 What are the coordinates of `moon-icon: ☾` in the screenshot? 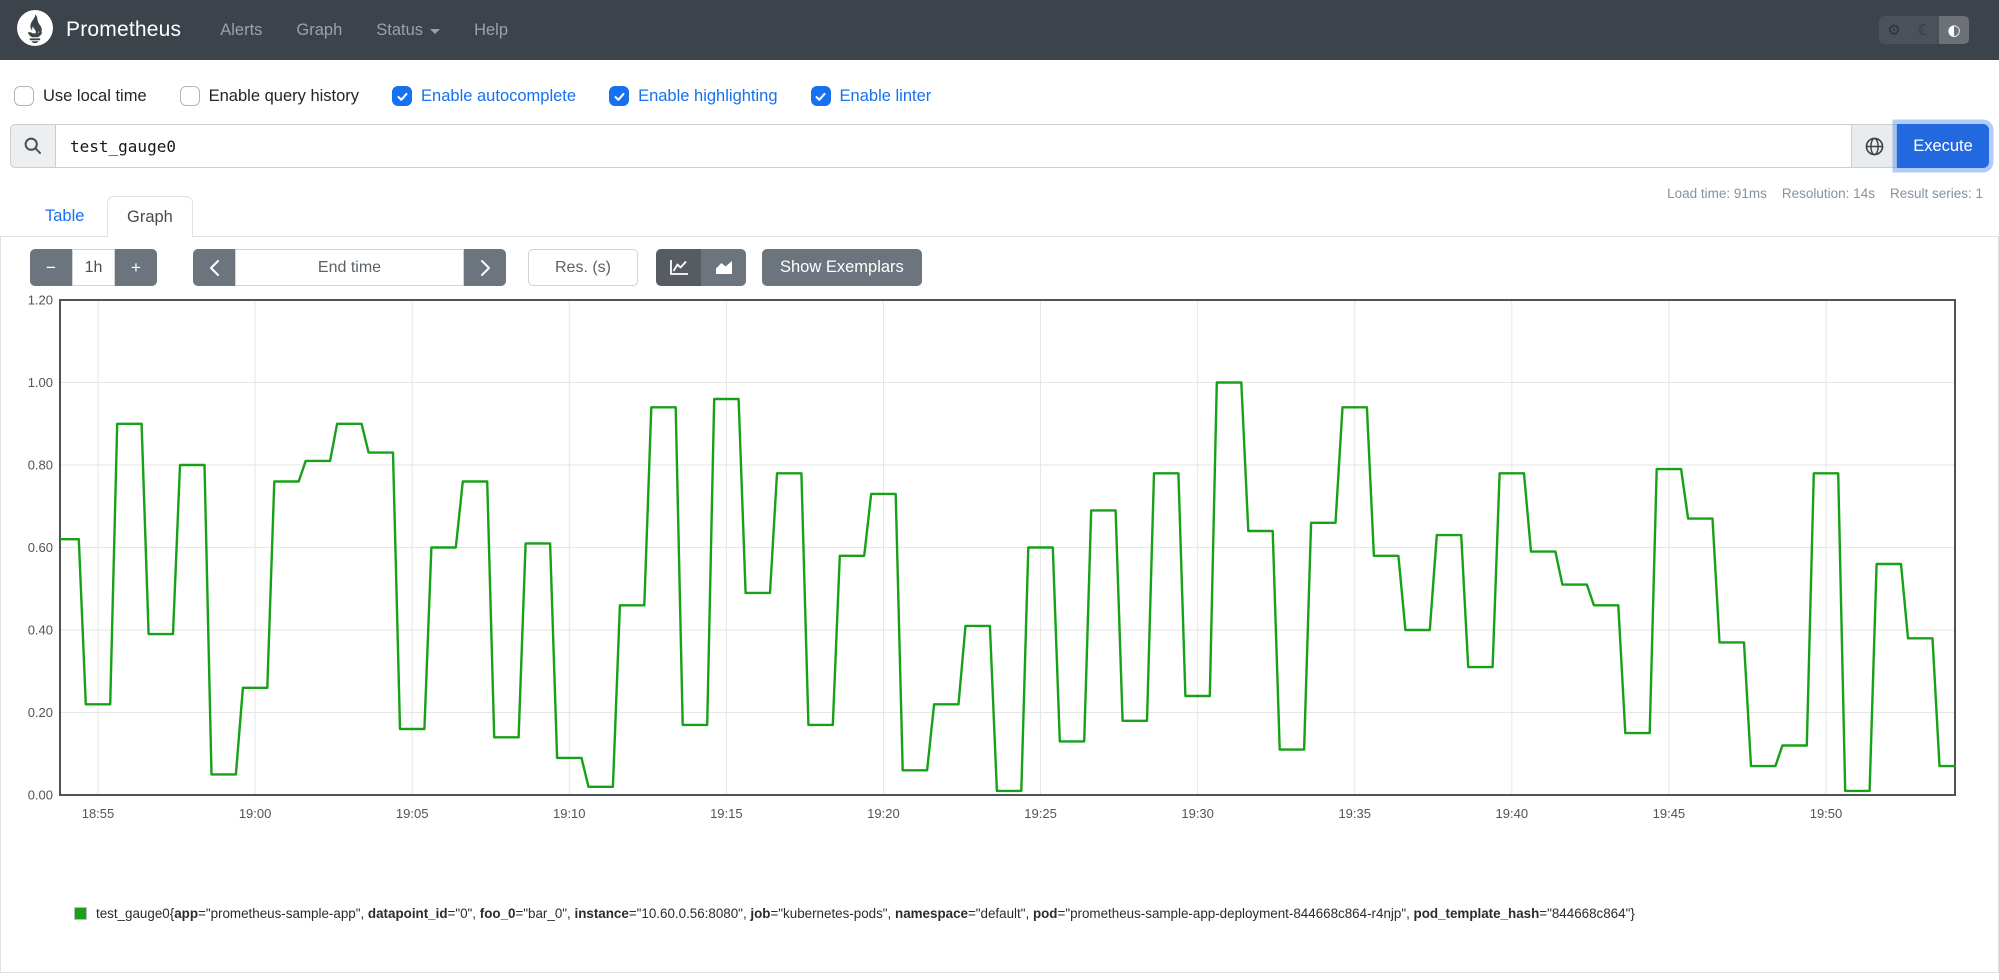 It's located at (1924, 30).